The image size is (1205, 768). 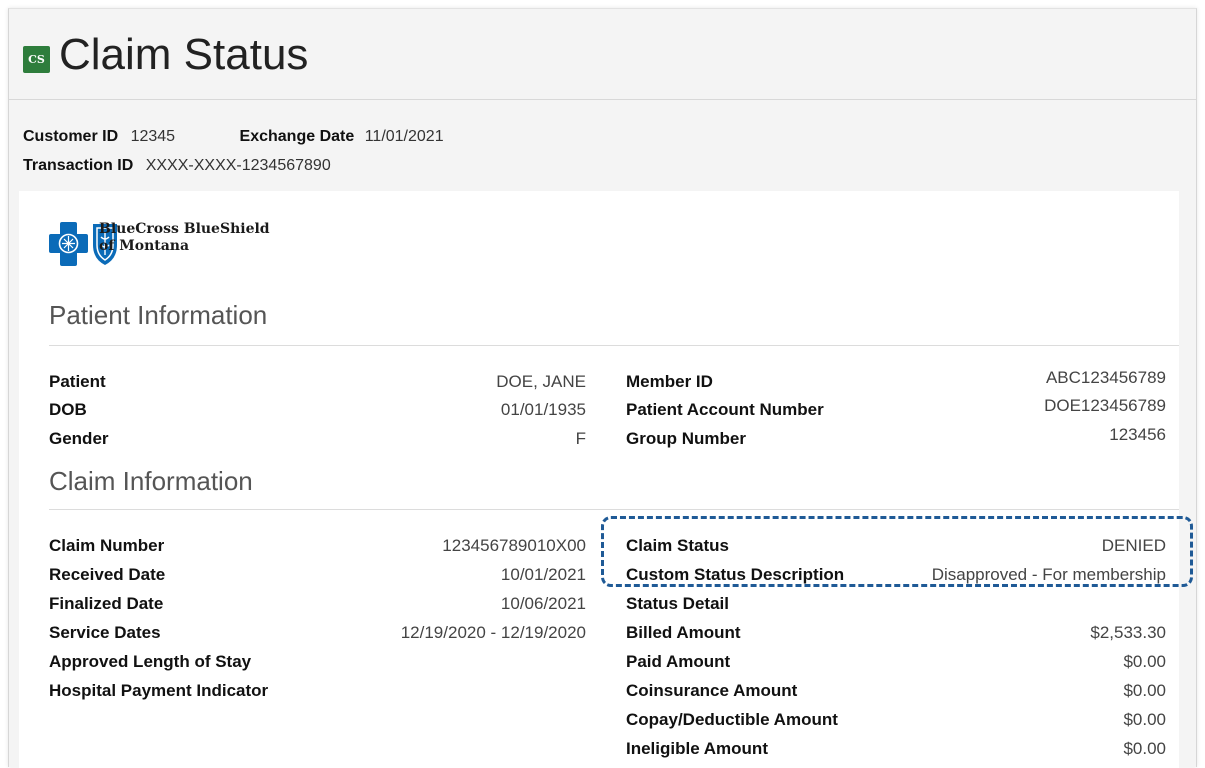 I want to click on meta-row-transaction: Transaction ID XXXX-XXXX-1234567890, so click(x=177, y=166).